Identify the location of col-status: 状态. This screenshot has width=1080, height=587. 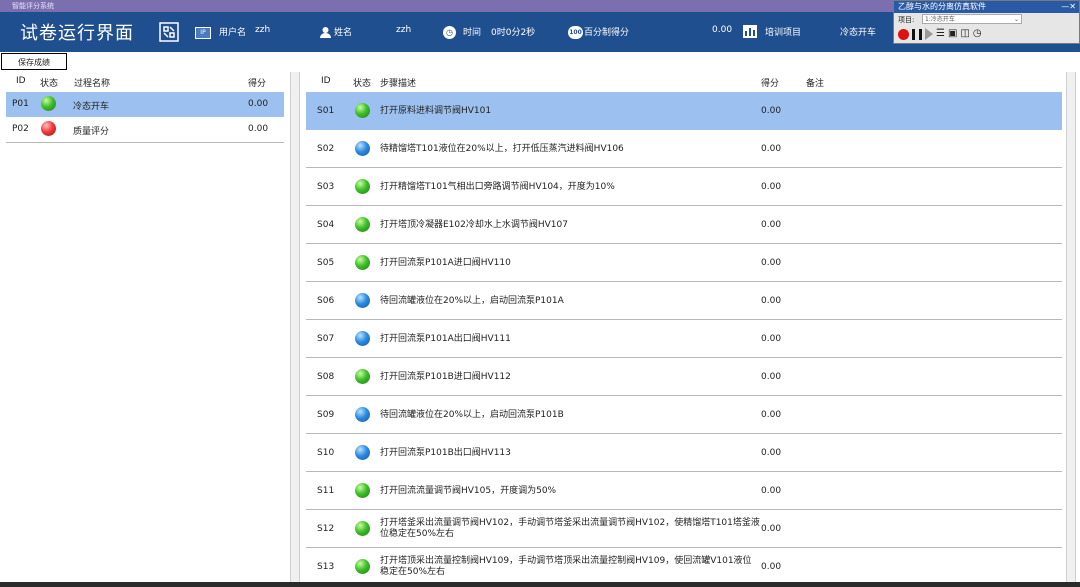
(362, 84).